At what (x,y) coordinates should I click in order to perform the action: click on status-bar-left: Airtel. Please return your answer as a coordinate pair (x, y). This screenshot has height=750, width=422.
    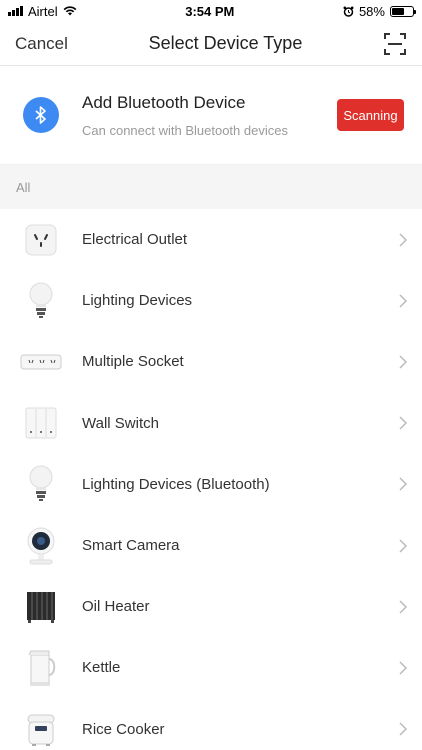
    Looking at the image, I should click on (42, 11).